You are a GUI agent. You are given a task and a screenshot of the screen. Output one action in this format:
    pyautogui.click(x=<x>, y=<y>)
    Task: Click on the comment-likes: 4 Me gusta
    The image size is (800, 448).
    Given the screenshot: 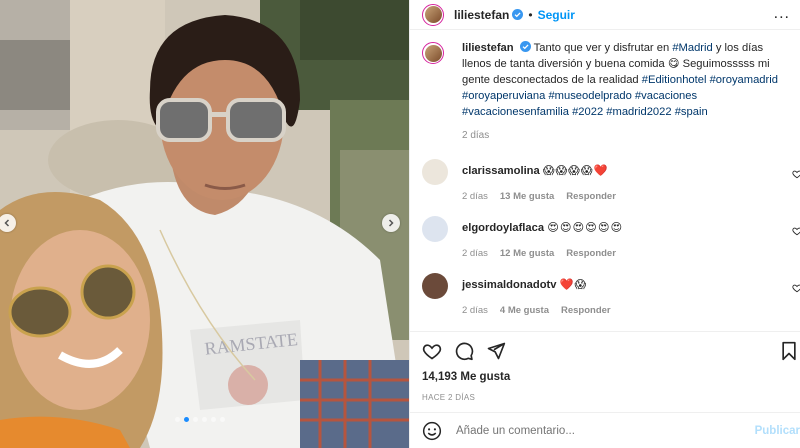 What is the action you would take?
    pyautogui.click(x=524, y=310)
    